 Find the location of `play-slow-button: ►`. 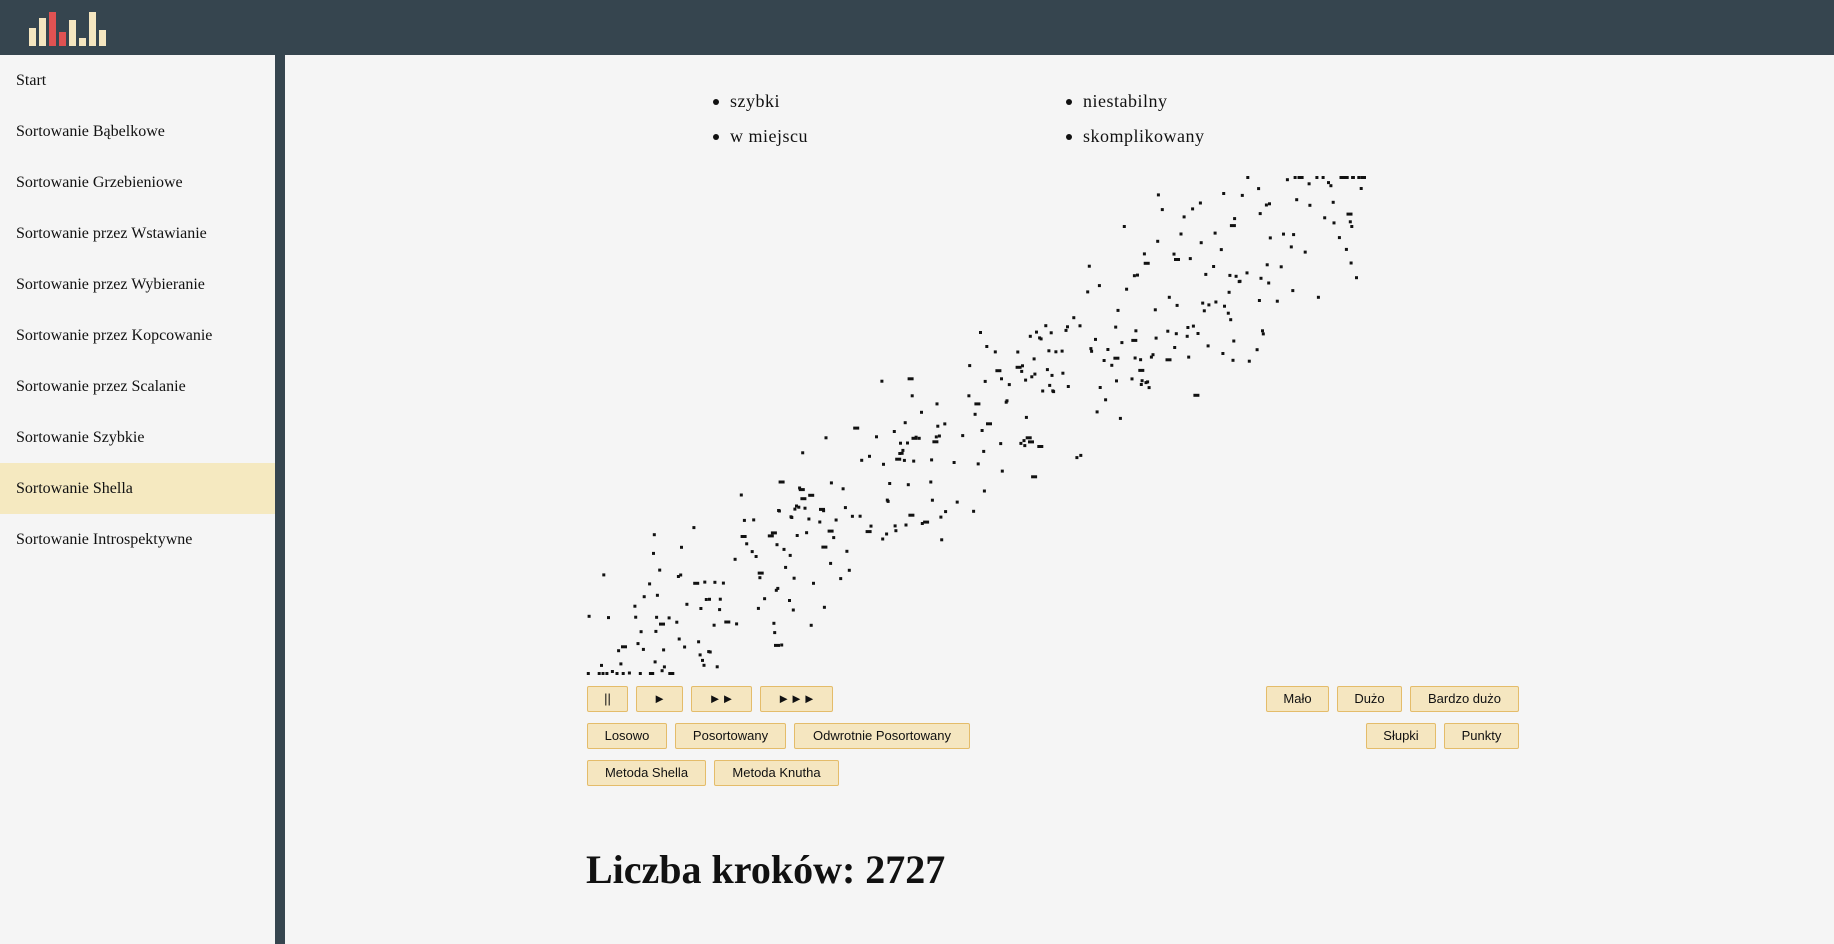

play-slow-button: ► is located at coordinates (659, 699).